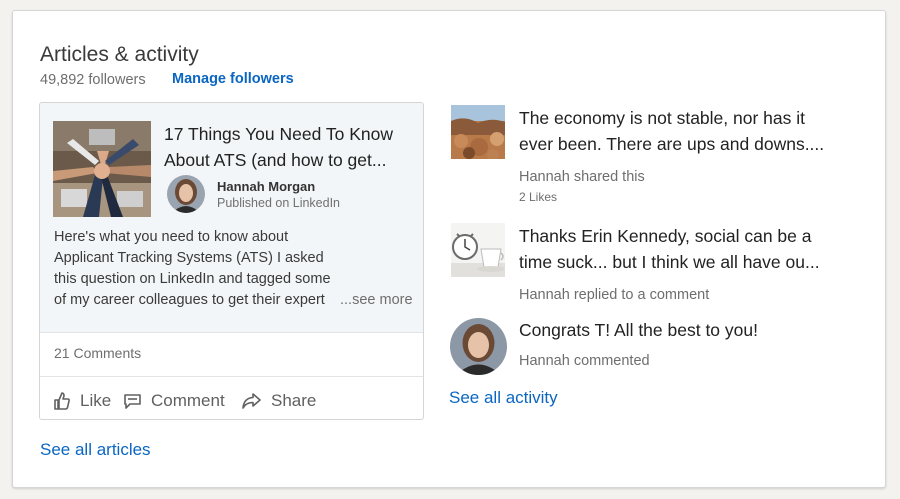  What do you see at coordinates (82, 401) in the screenshot?
I see `like-button: Like` at bounding box center [82, 401].